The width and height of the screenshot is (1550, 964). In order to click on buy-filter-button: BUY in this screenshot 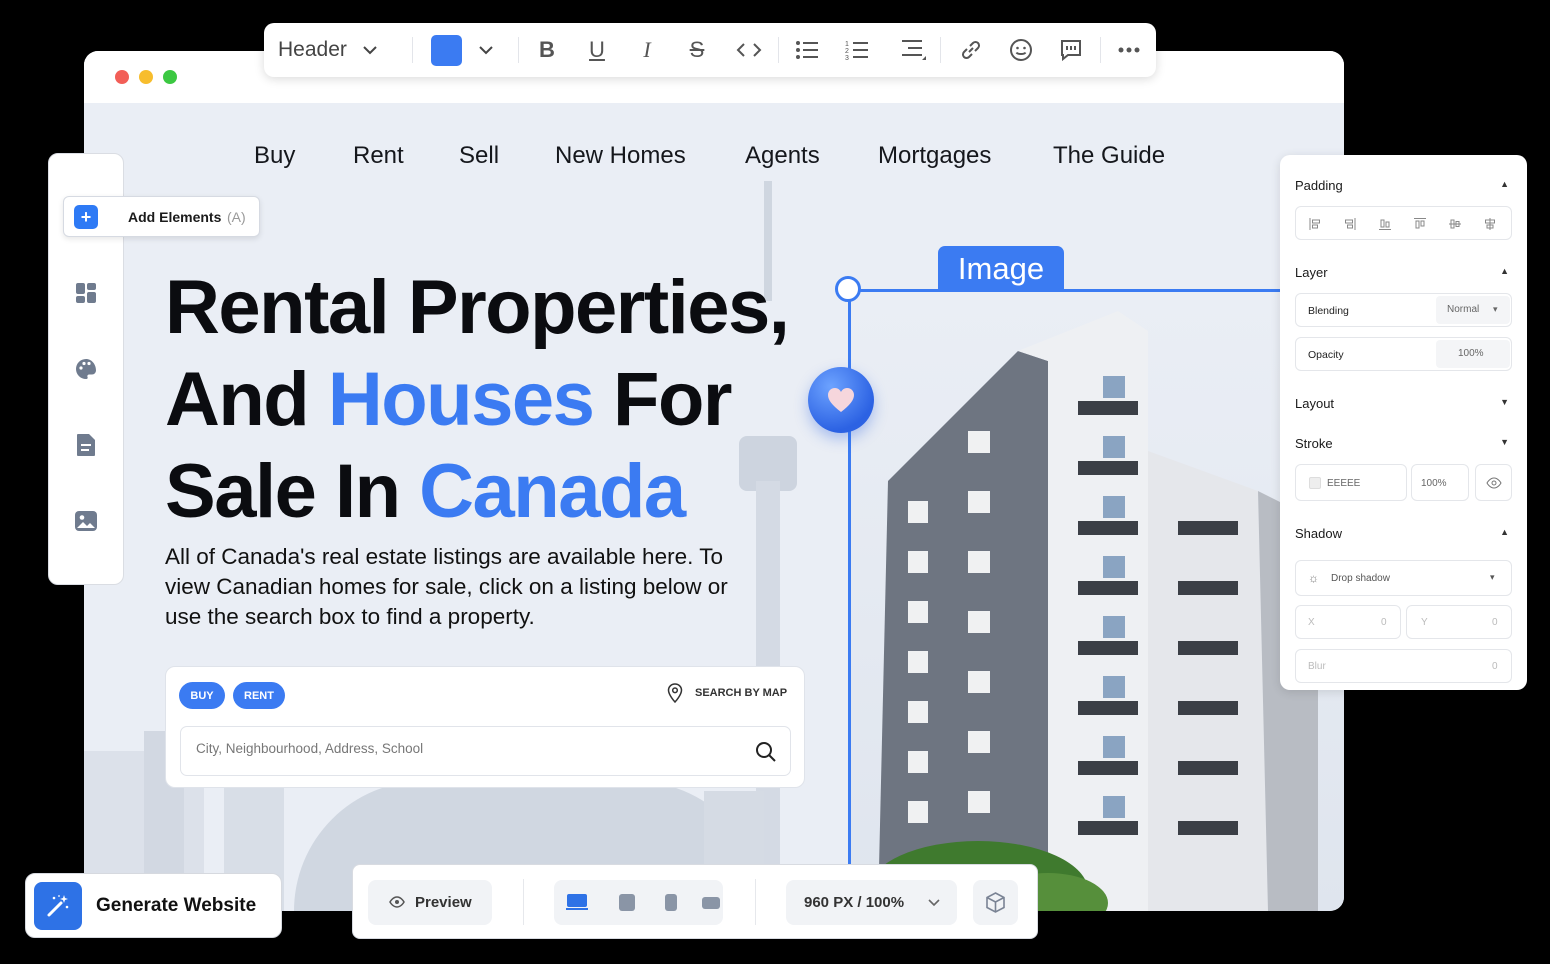, I will do `click(202, 695)`.